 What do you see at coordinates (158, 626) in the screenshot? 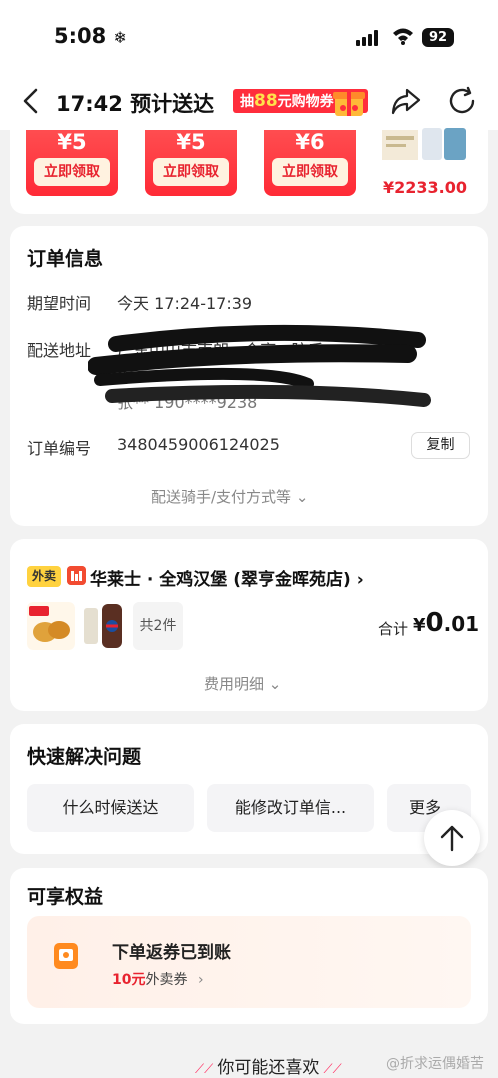
I see `item-count: 共2件` at bounding box center [158, 626].